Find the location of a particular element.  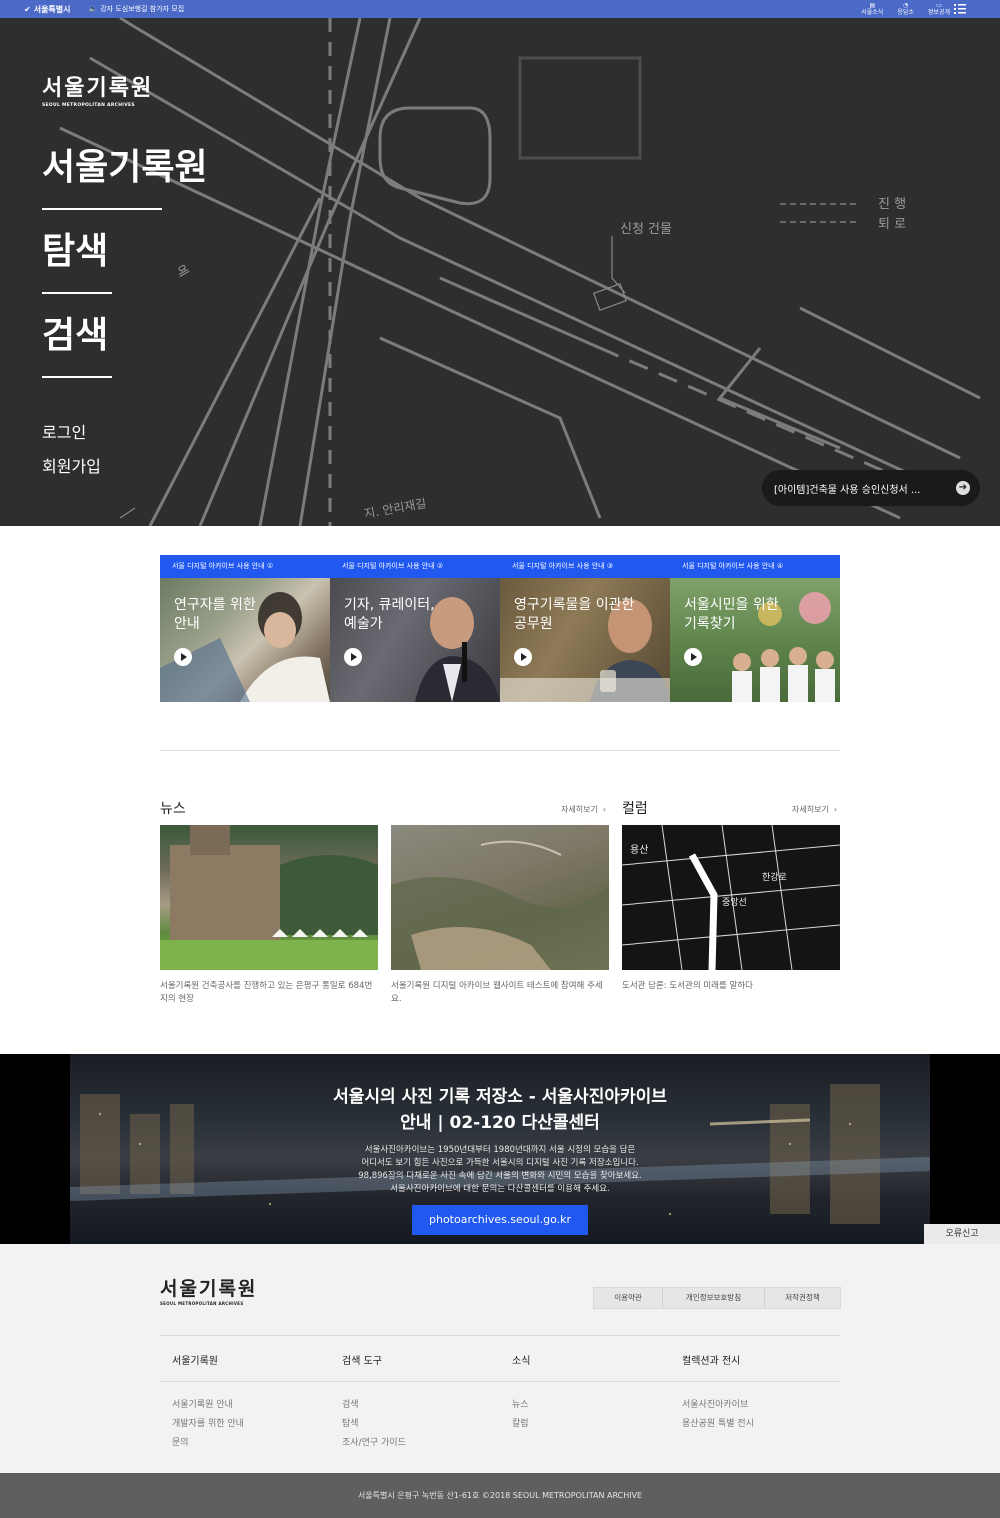

signup-link: 회원가입 is located at coordinates (125, 467).